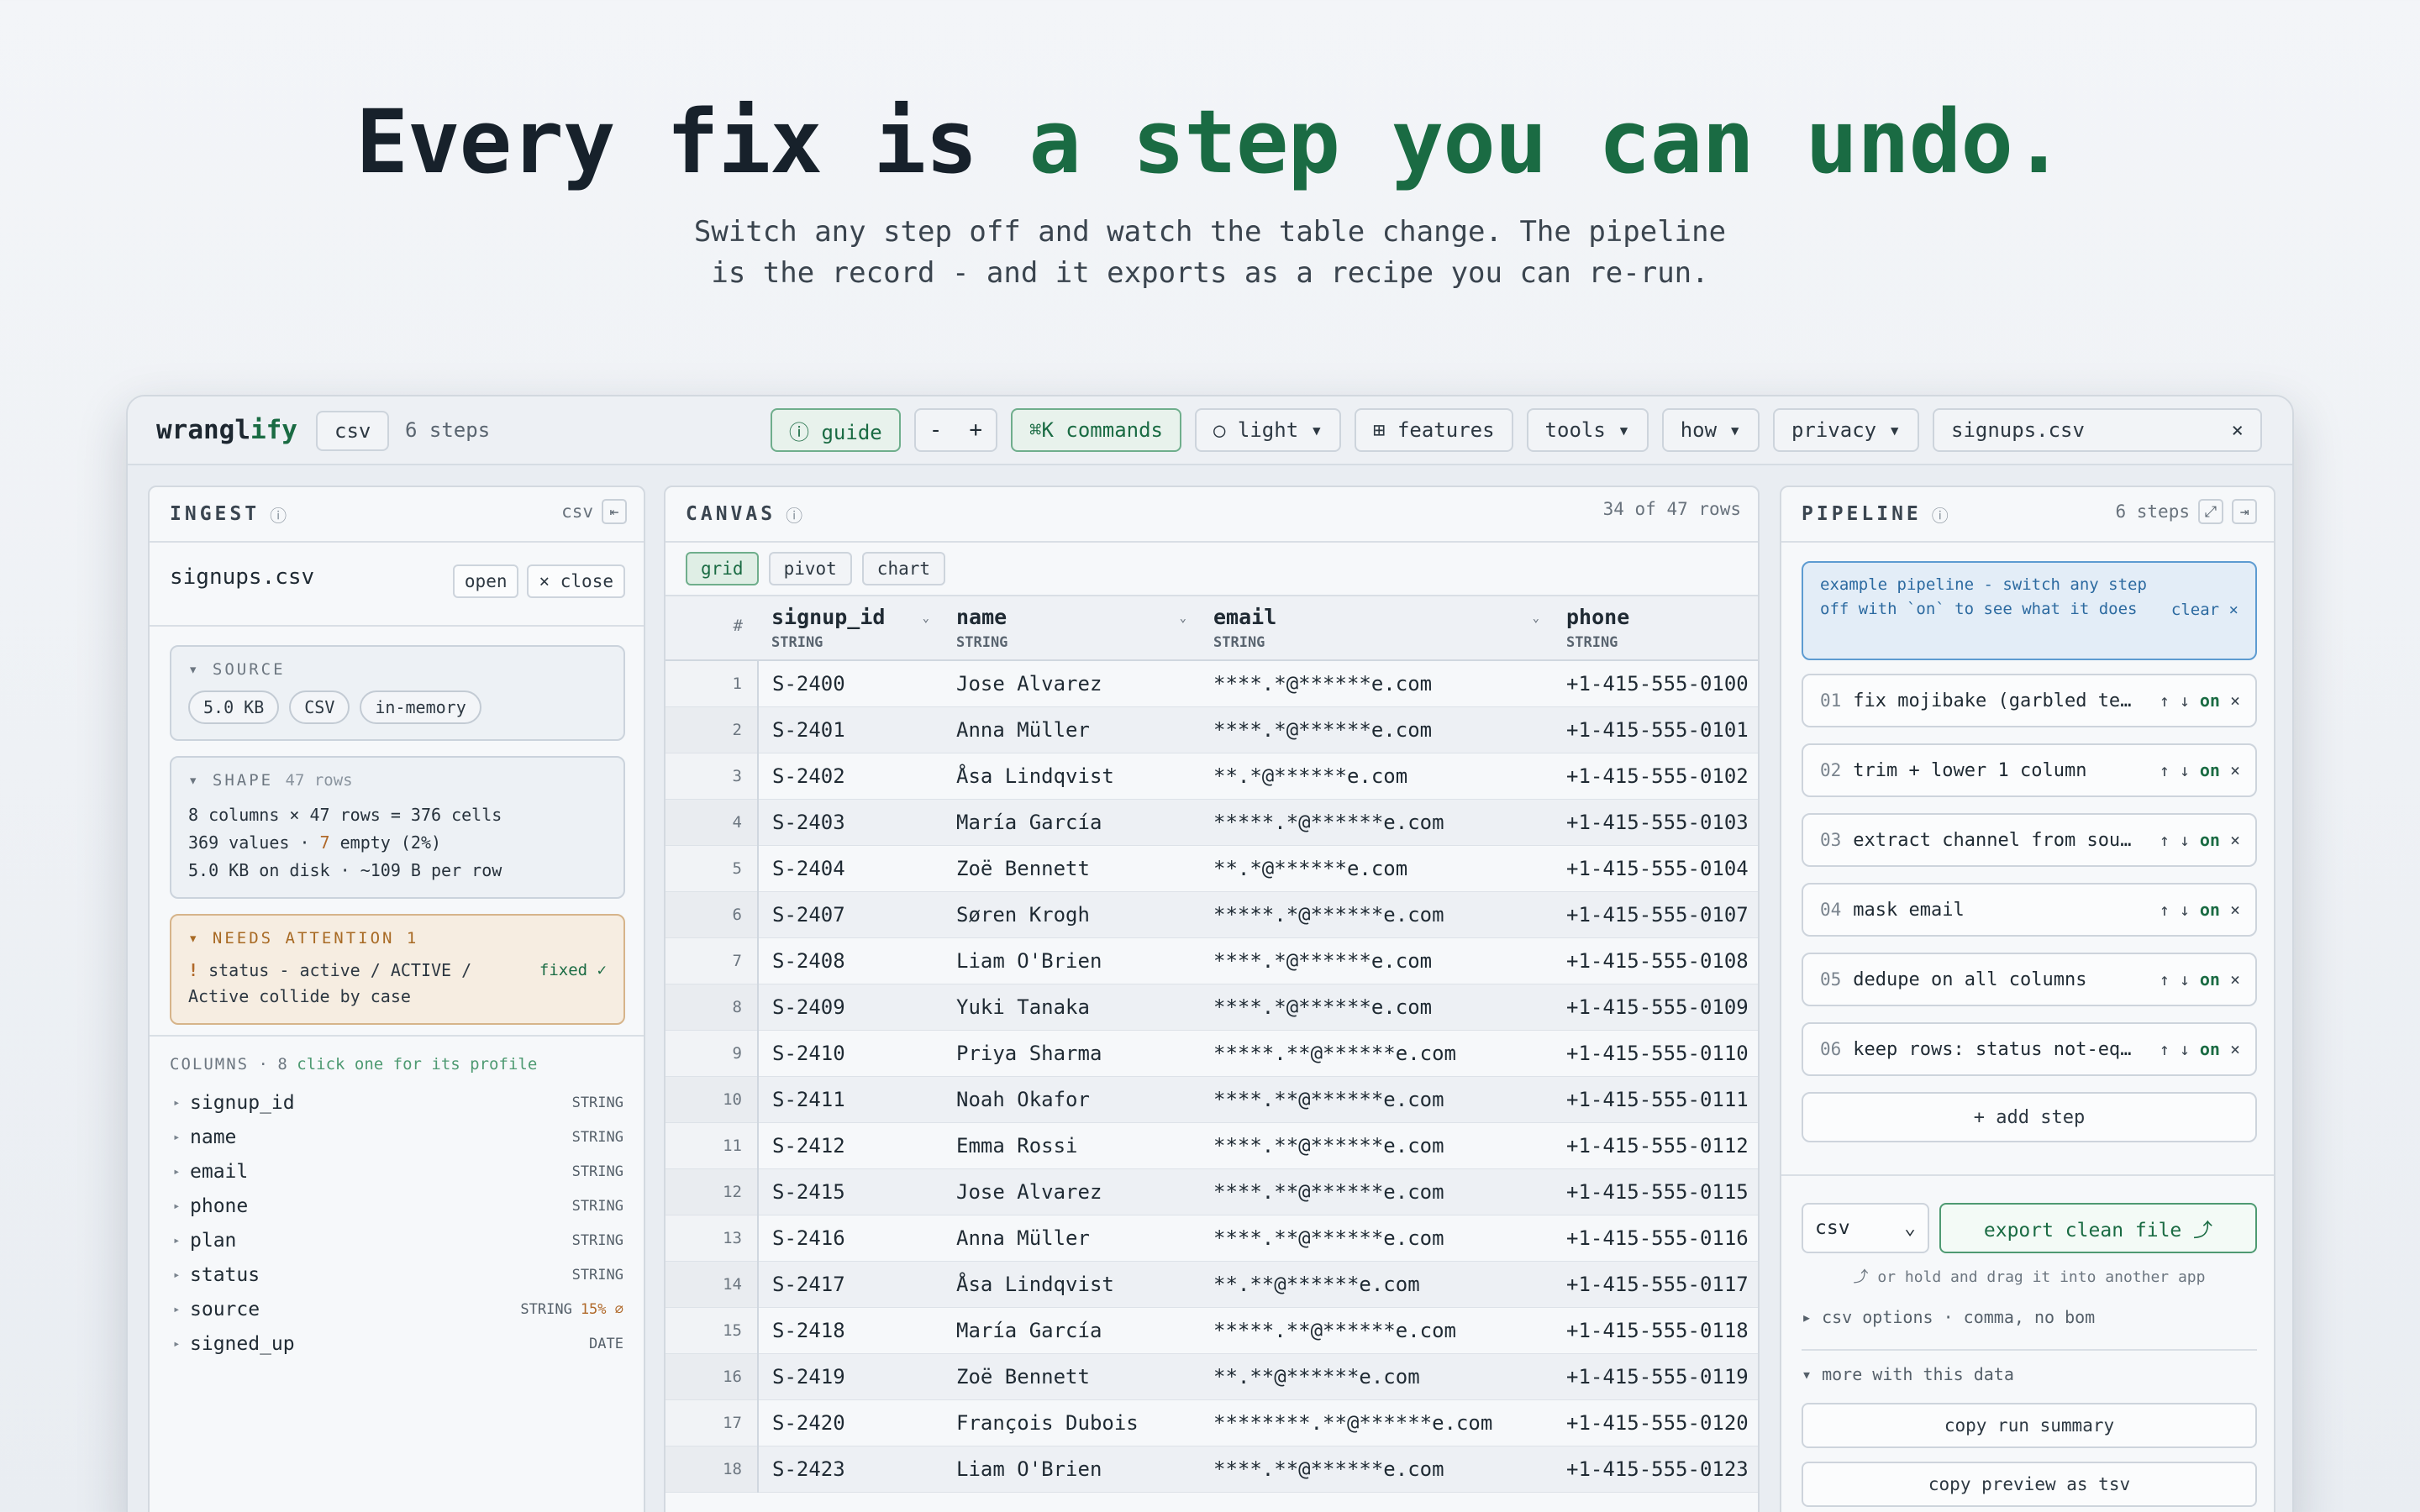  What do you see at coordinates (398, 1343) in the screenshot?
I see `column-item: ▸ signed_up DATE` at bounding box center [398, 1343].